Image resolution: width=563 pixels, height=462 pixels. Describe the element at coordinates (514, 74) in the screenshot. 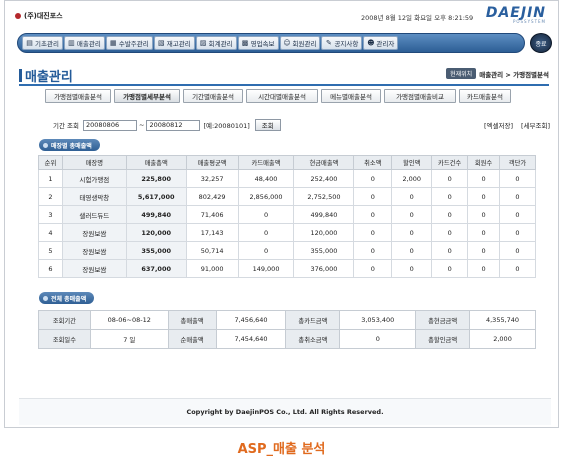

I see `breadcrumb-path: 매출관리 > 가맹점별분석` at that location.